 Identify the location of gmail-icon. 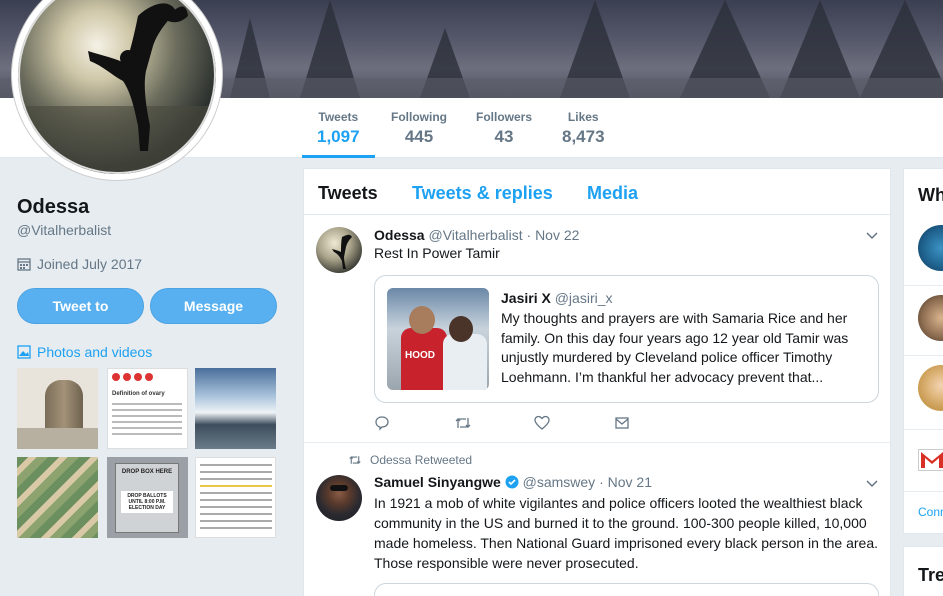
(930, 460).